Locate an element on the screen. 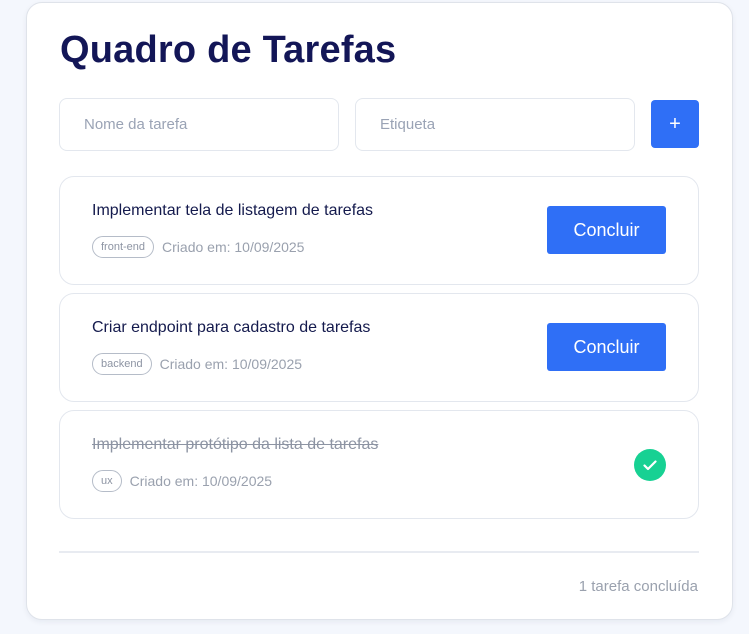  task-meta: ux Criado em: 10/09/2025 is located at coordinates (182, 481).